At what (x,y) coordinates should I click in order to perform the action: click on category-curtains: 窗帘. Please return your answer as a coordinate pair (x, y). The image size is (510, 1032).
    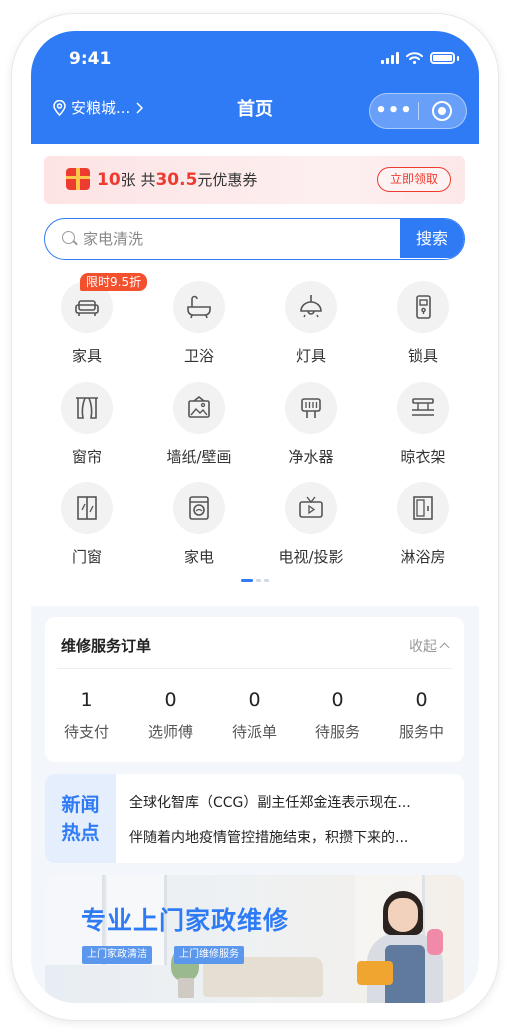
    Looking at the image, I should click on (87, 424).